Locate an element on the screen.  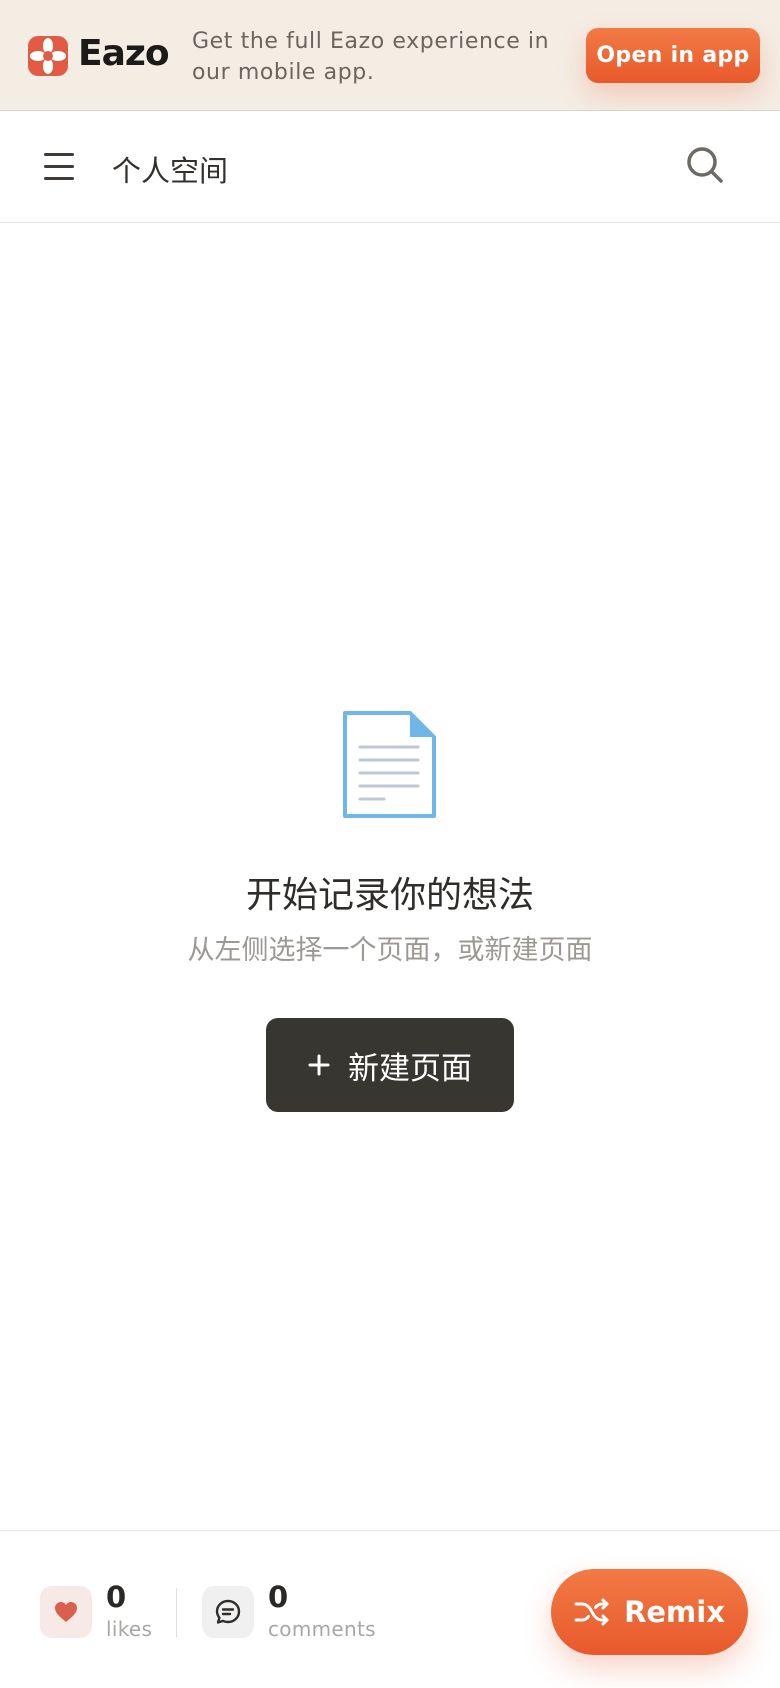
like-button is located at coordinates (66, 1612).